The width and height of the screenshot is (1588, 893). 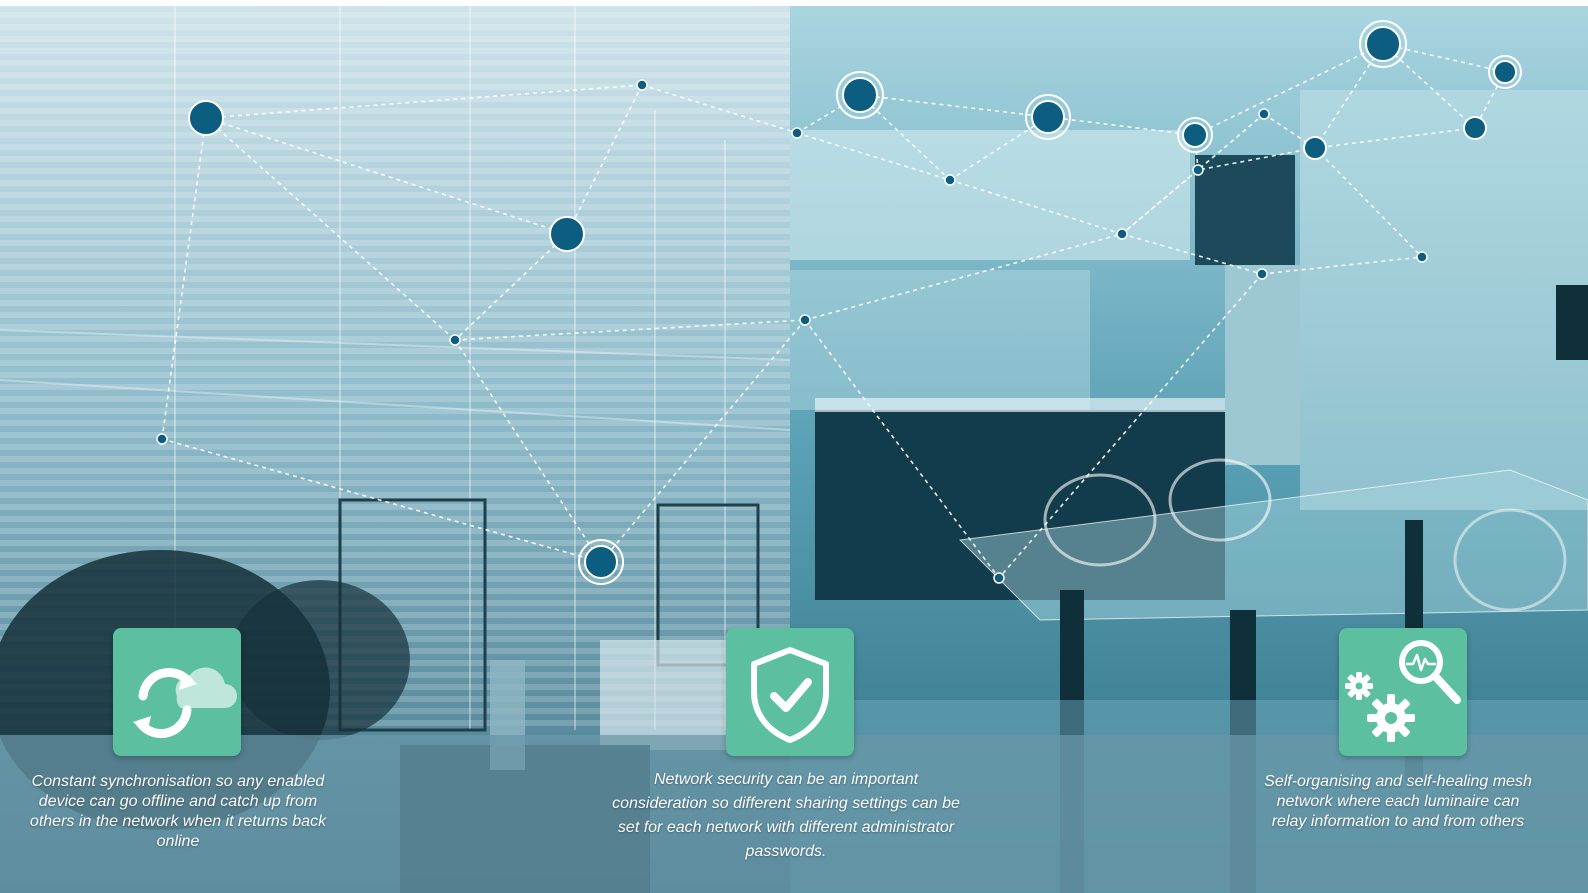 I want to click on security-card, so click(x=790, y=692).